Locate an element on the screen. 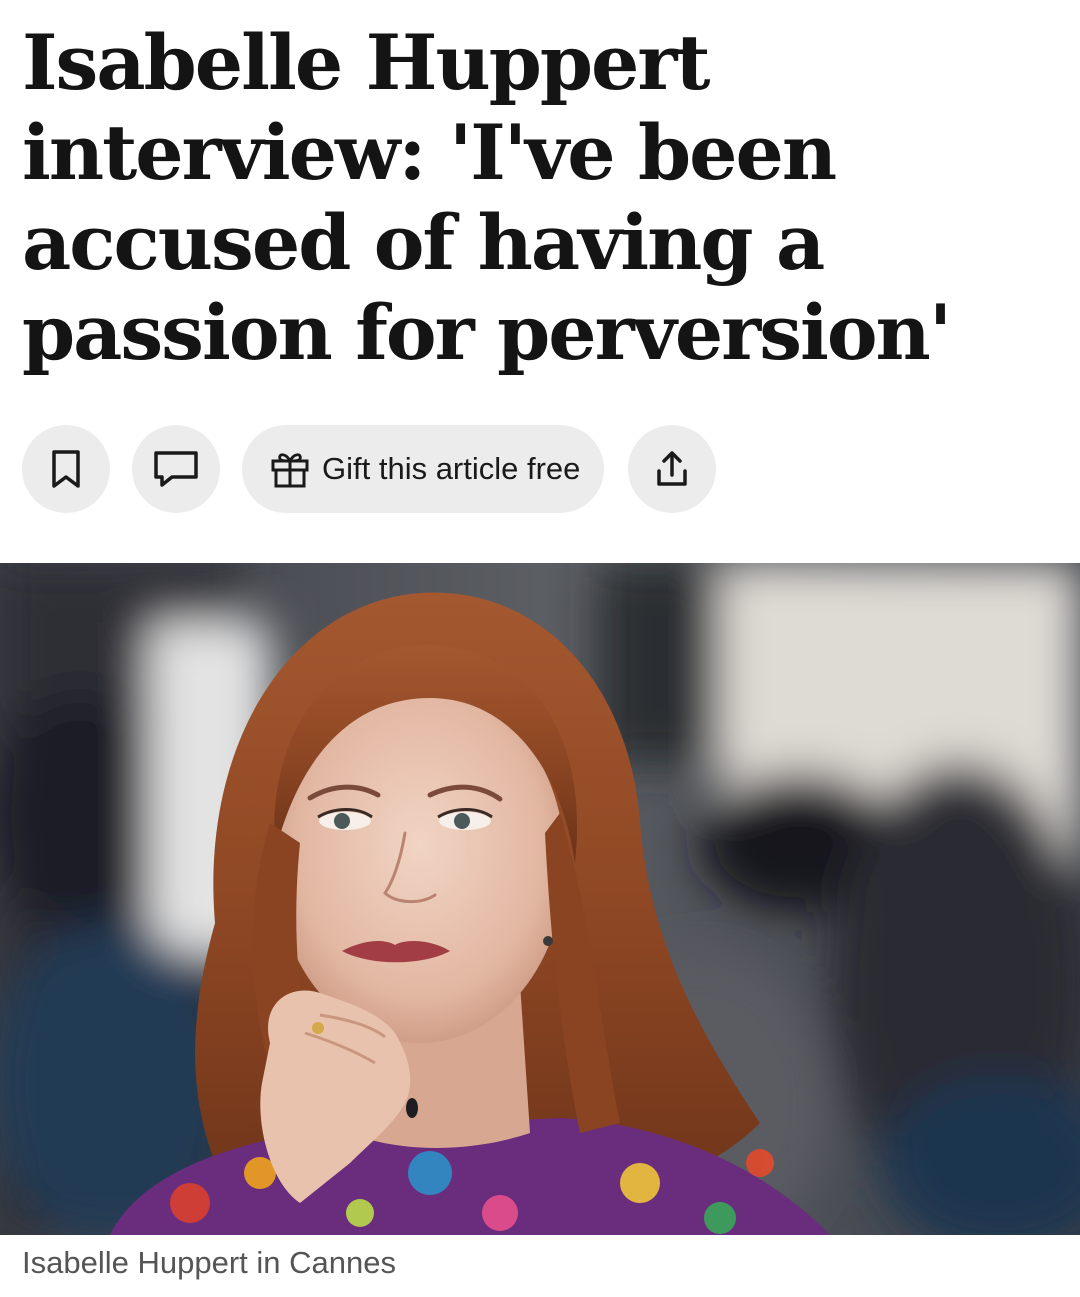 Image resolution: width=1080 pixels, height=1297 pixels. bookmark-icon is located at coordinates (66, 469).